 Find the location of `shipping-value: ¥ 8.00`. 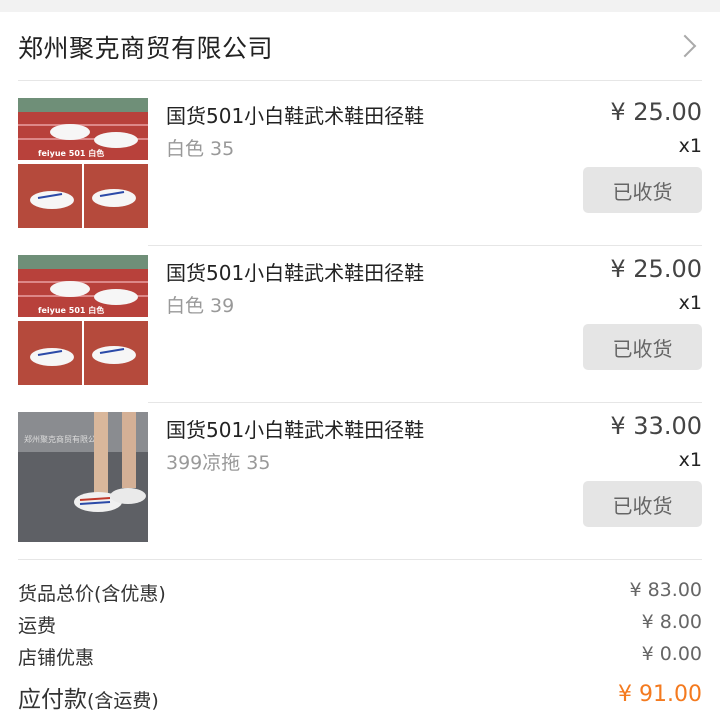

shipping-value: ¥ 8.00 is located at coordinates (671, 622).